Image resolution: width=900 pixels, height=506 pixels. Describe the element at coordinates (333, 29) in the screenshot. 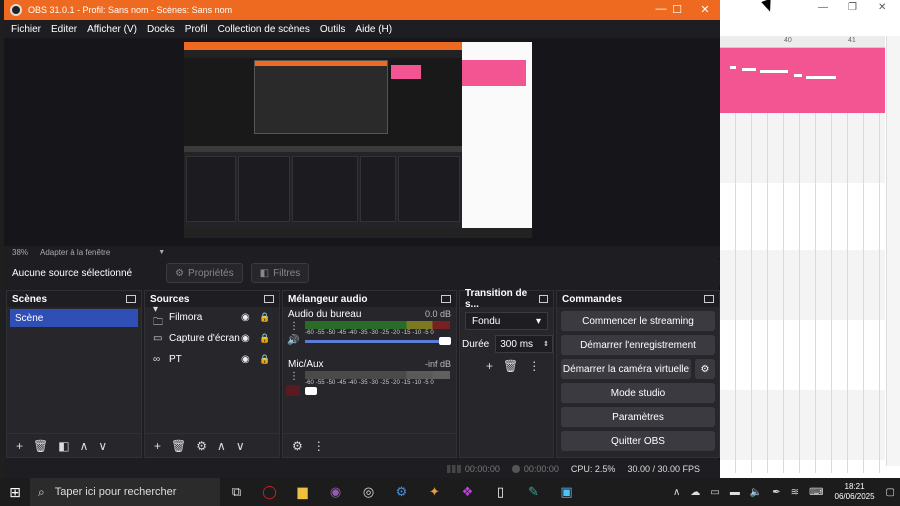

I see `menu-outils: Outils` at that location.